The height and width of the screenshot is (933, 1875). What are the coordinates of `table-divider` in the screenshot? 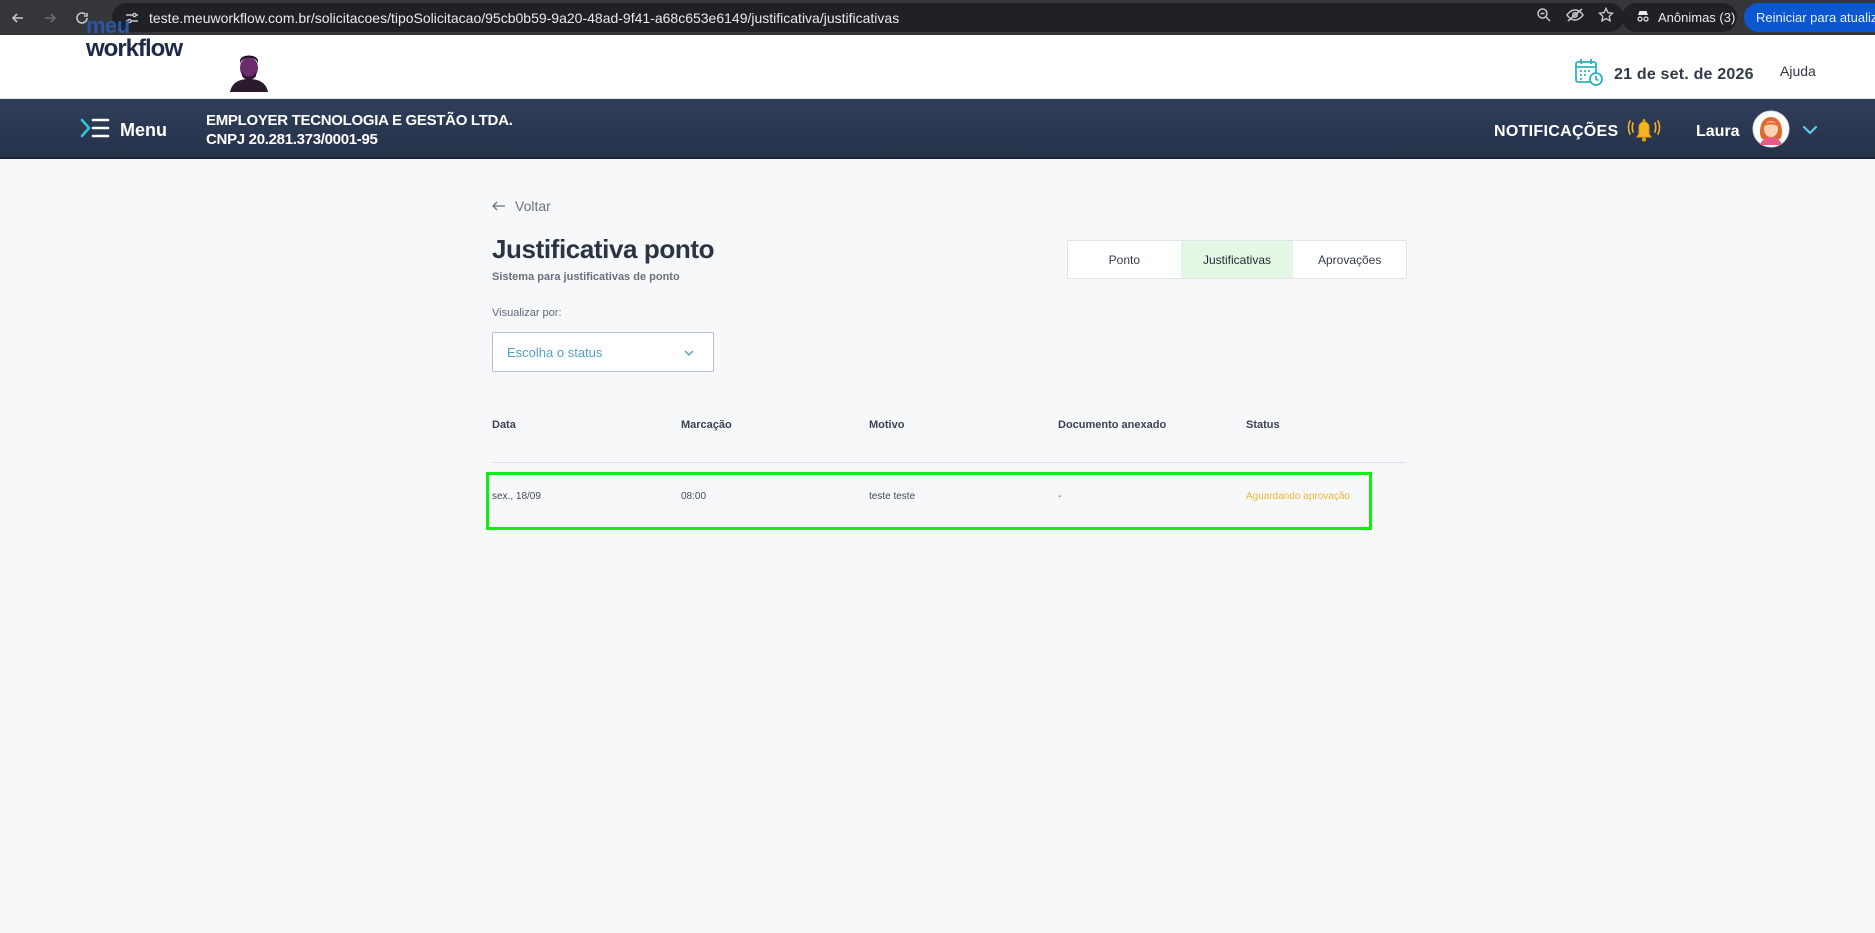 It's located at (949, 462).